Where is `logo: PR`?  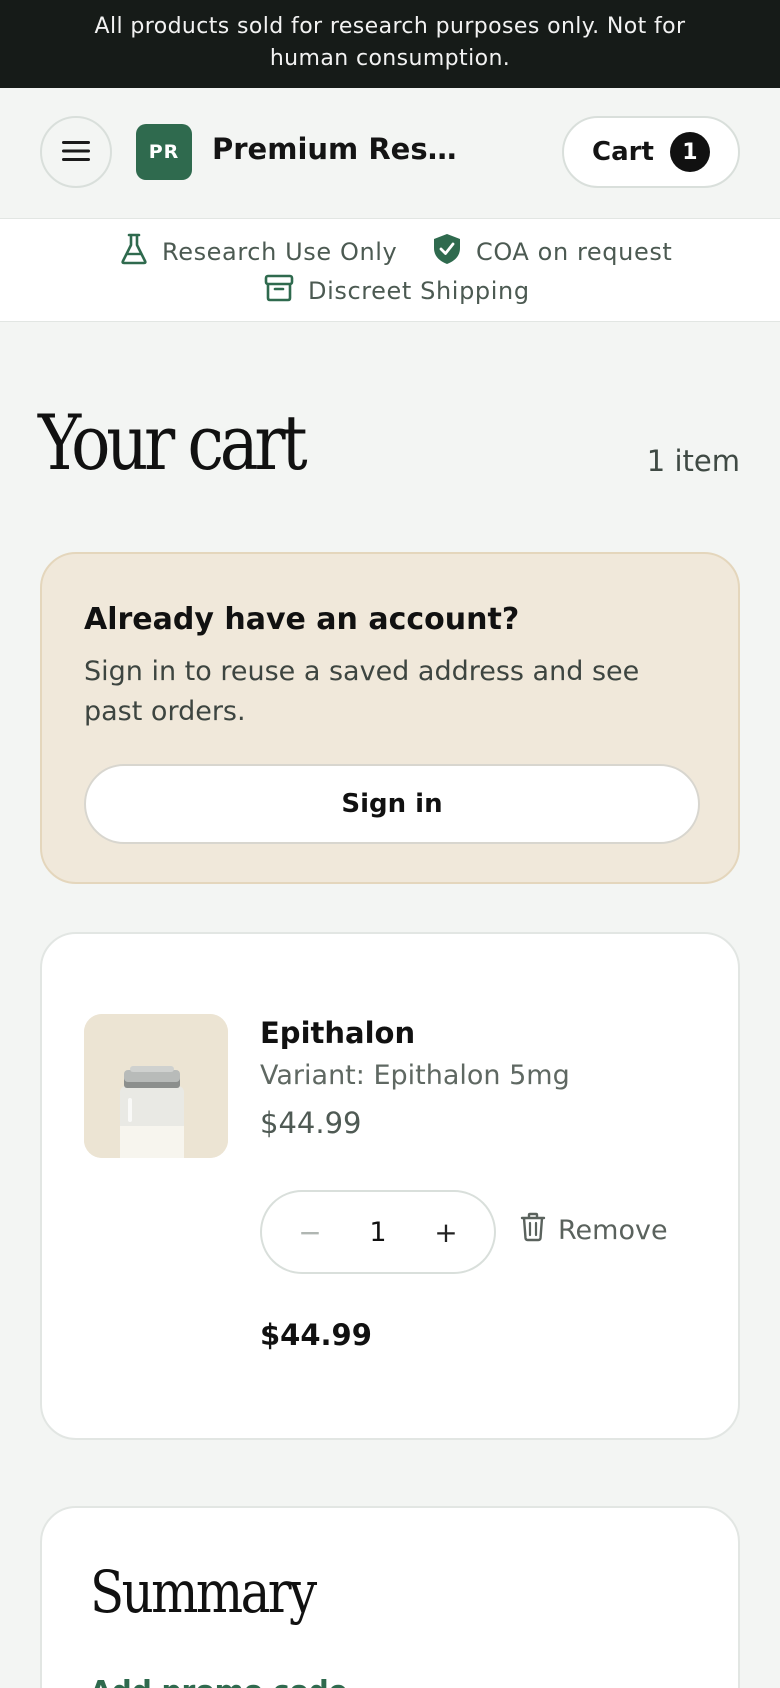
logo: PR is located at coordinates (164, 152).